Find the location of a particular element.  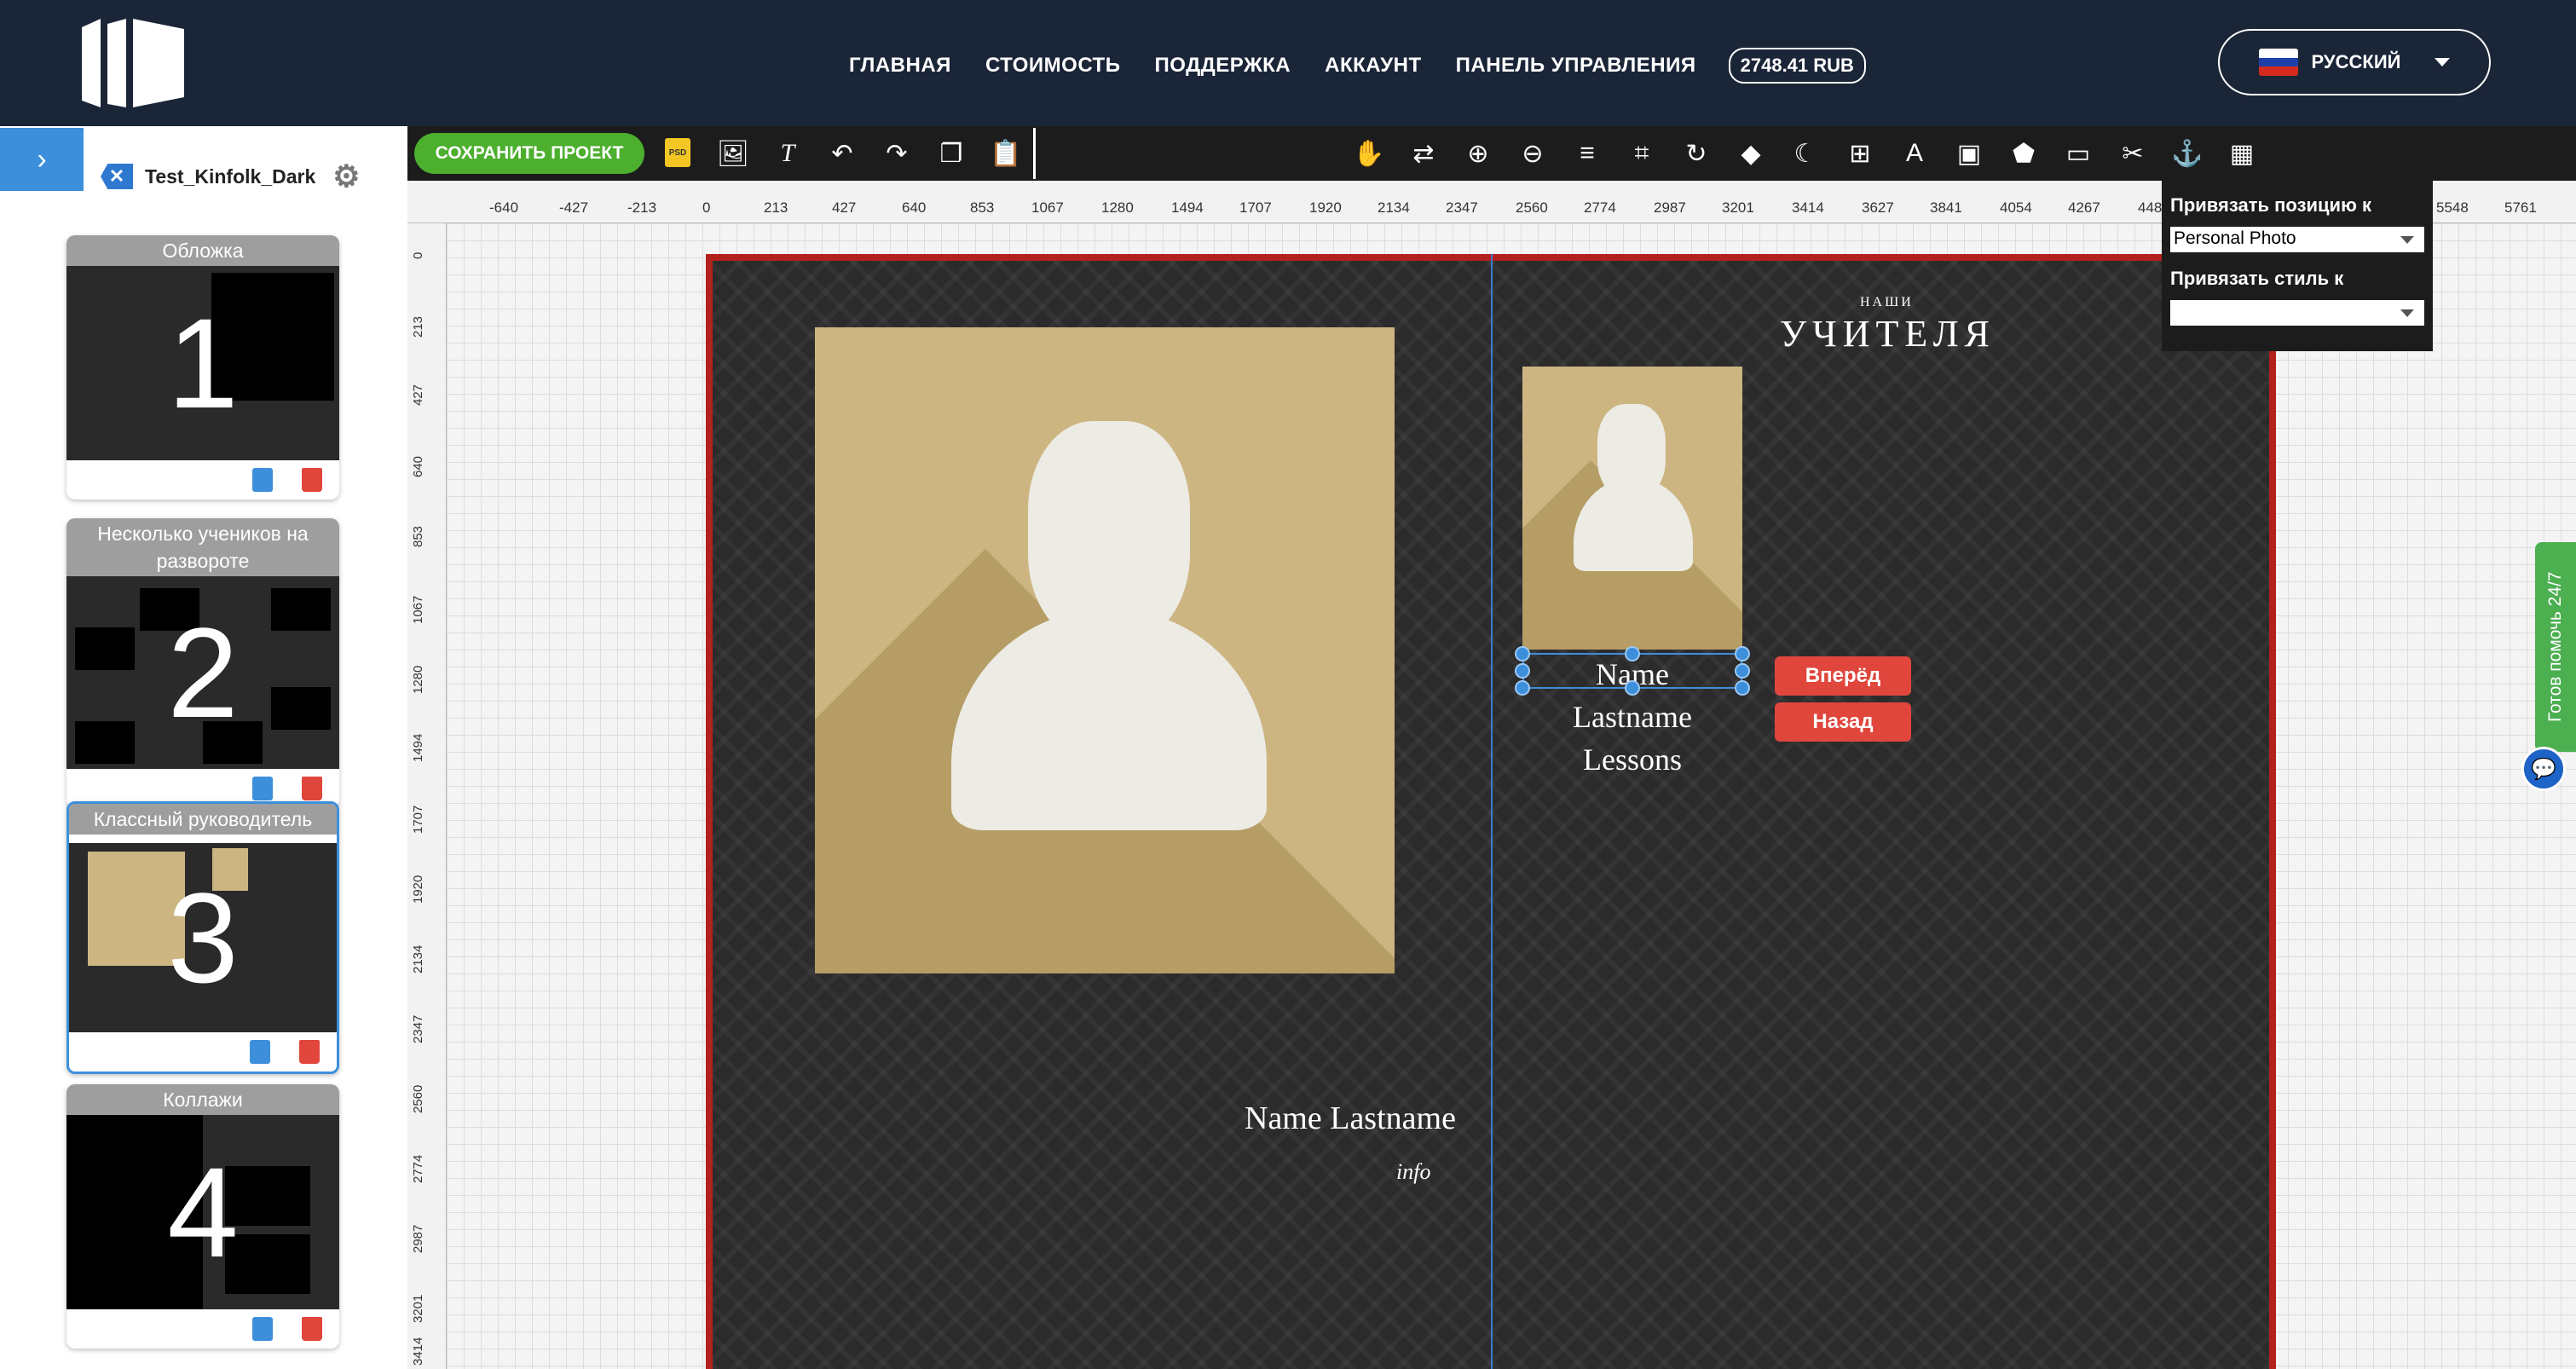

balance-badge: 2748.41 RUB is located at coordinates (1797, 66).